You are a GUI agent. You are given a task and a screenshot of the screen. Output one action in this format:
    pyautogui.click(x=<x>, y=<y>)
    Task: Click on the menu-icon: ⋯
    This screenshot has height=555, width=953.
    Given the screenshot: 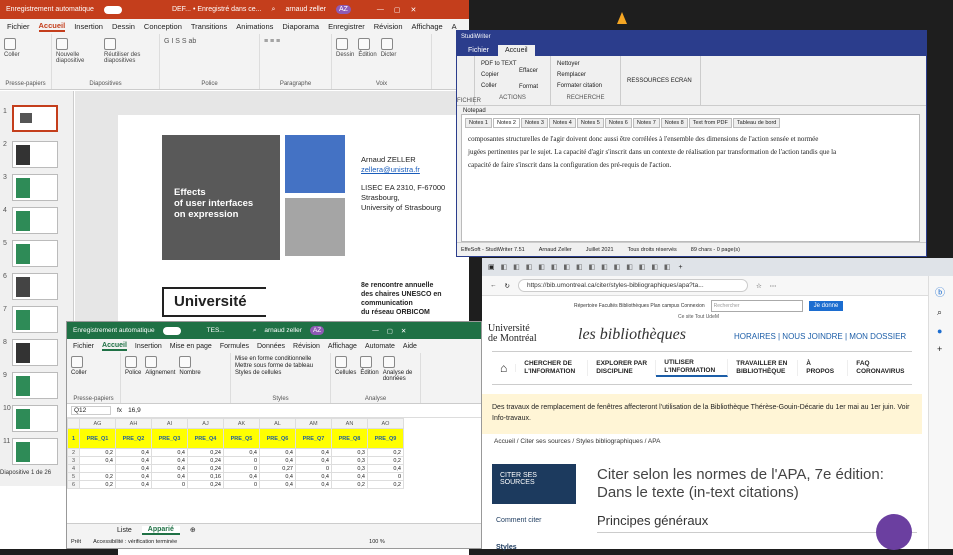 What is the action you would take?
    pyautogui.click(x=773, y=286)
    